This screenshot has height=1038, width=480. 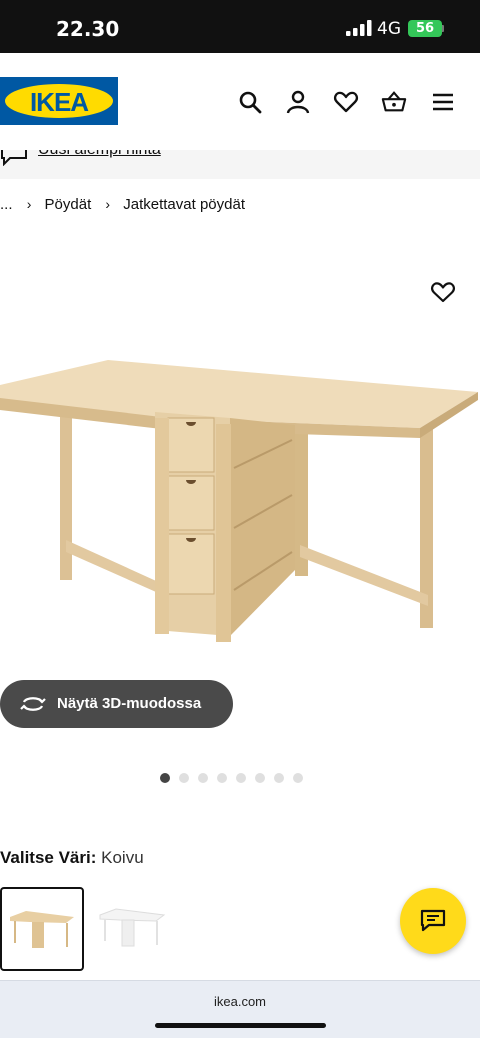 What do you see at coordinates (240, 164) in the screenshot?
I see `promo-strip: Uusi alempi hinta` at bounding box center [240, 164].